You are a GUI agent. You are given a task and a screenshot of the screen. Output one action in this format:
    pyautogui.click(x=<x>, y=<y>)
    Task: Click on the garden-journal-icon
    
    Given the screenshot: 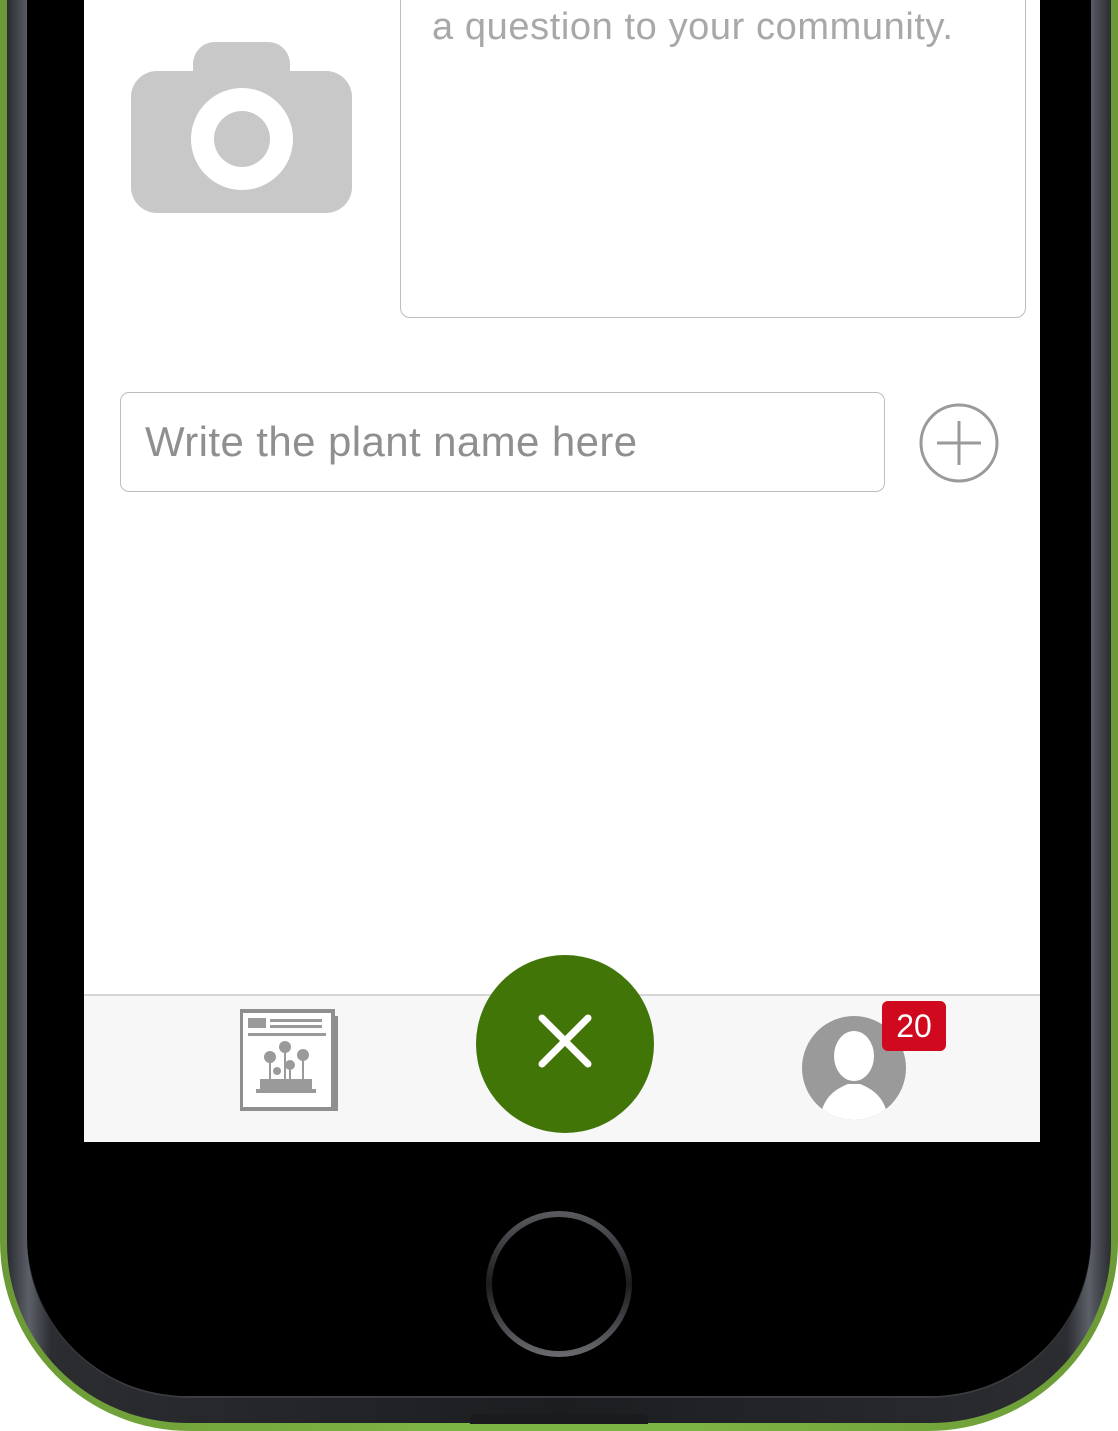 What is the action you would take?
    pyautogui.click(x=288, y=1060)
    